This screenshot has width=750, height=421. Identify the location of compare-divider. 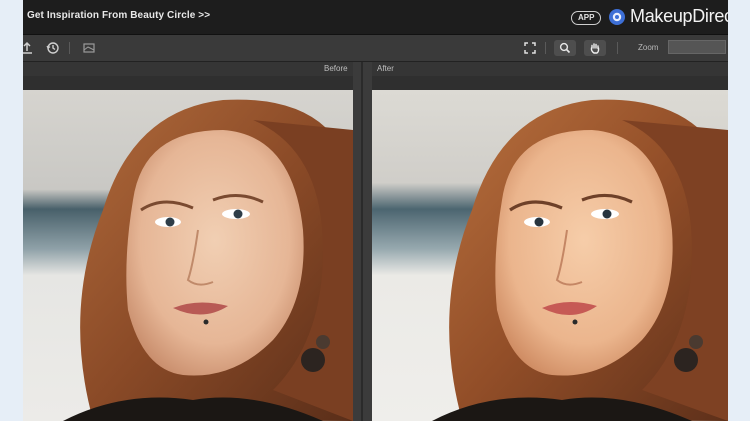
(362, 241).